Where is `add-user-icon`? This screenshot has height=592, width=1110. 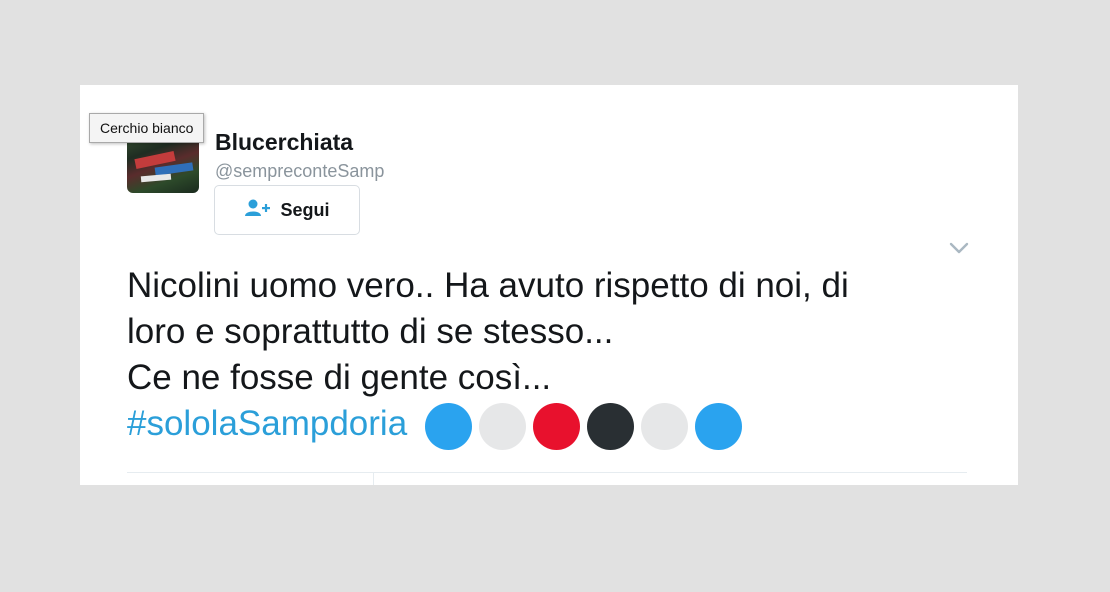 add-user-icon is located at coordinates (258, 210).